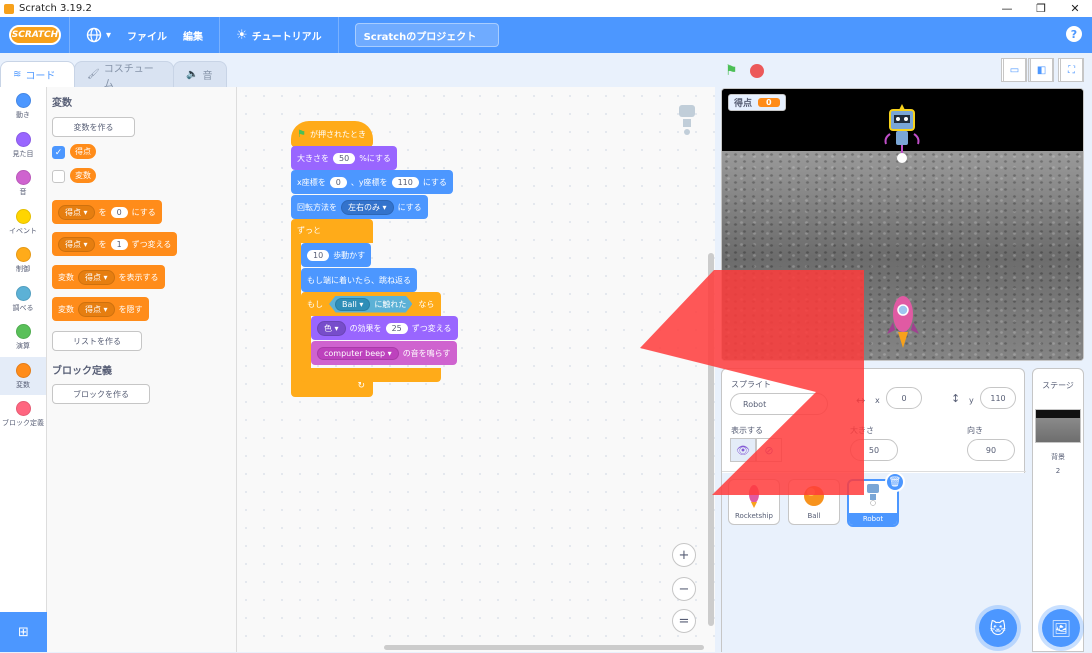  Describe the element at coordinates (384, 328) in the screenshot. I see `change-effect-block: 色 ▾ の効果を 25 ずつ変える` at that location.